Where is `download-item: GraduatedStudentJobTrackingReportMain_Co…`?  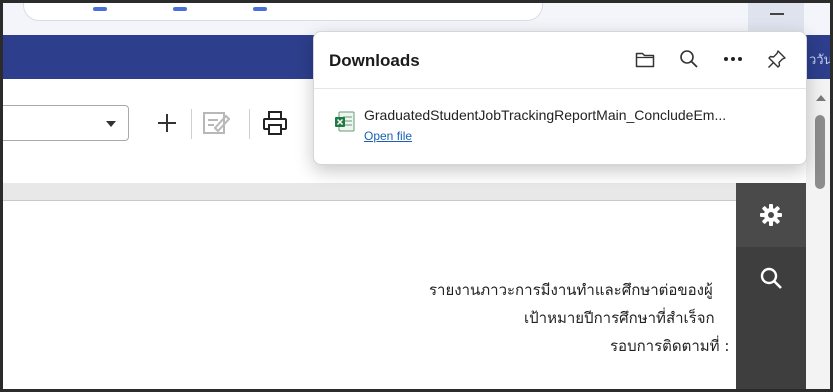
download-item: GraduatedStudentJobTrackingReportMain_Co… is located at coordinates (560, 126).